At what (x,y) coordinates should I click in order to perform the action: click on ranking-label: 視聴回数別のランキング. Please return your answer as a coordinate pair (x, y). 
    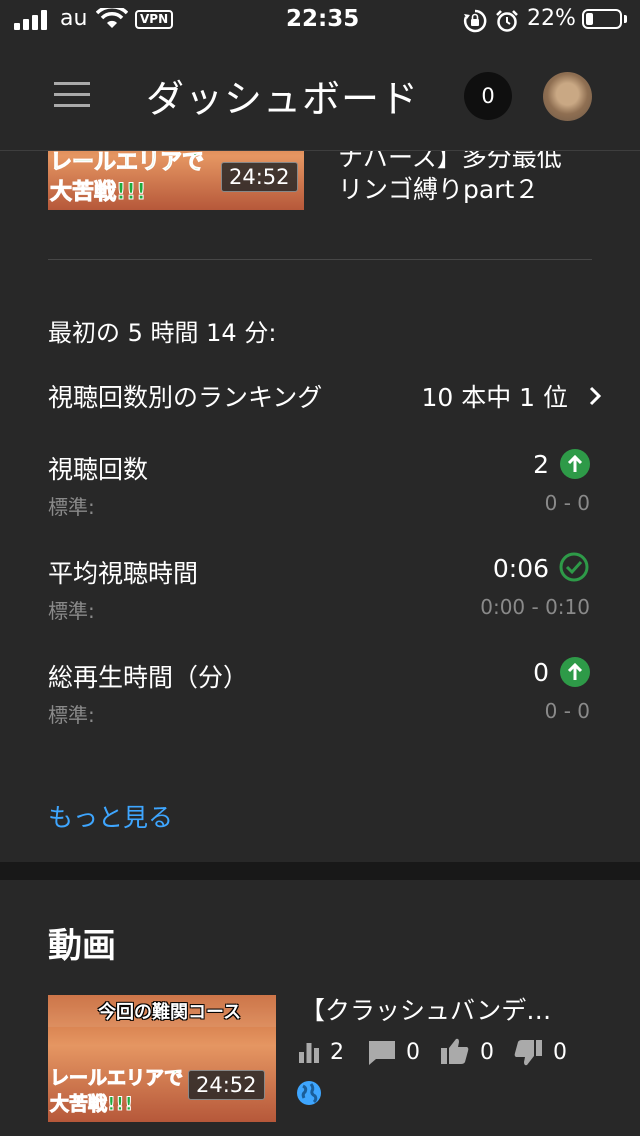
    Looking at the image, I should click on (185, 397).